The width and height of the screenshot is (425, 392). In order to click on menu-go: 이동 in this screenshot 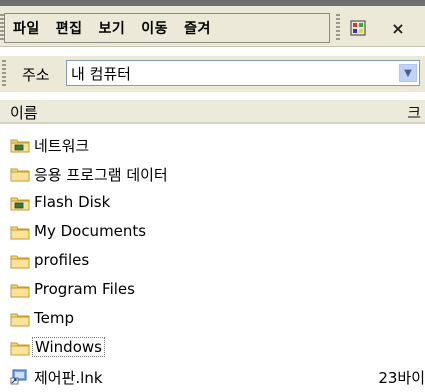, I will do `click(154, 28)`.